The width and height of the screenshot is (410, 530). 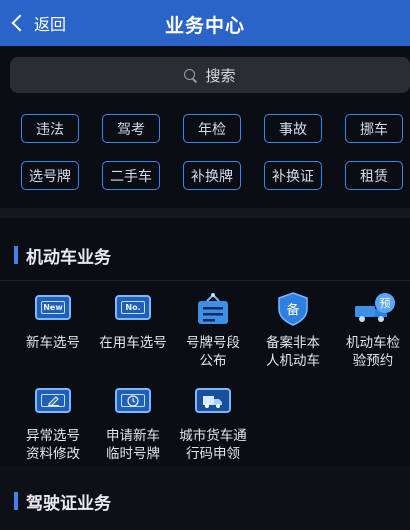 What do you see at coordinates (50, 128) in the screenshot?
I see `tag-violation: 违法` at bounding box center [50, 128].